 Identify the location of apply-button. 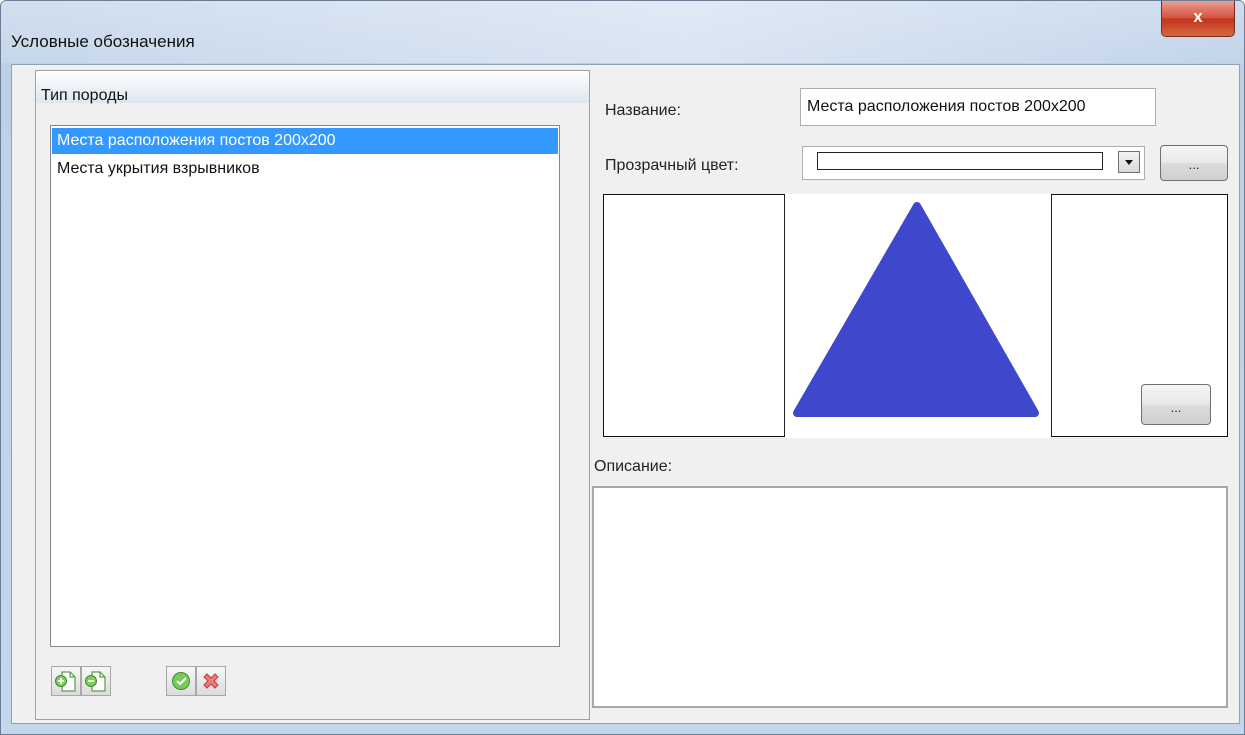
(181, 681).